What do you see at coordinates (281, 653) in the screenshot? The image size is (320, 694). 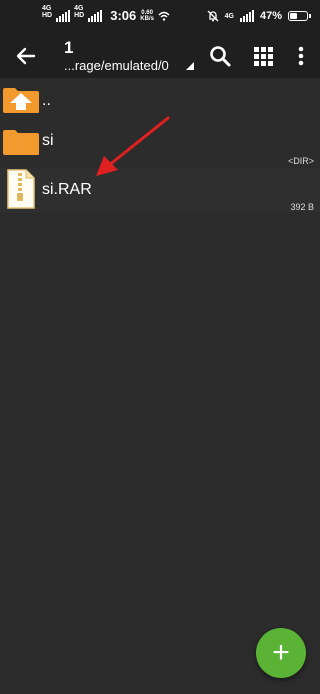 I see `add-button: +` at bounding box center [281, 653].